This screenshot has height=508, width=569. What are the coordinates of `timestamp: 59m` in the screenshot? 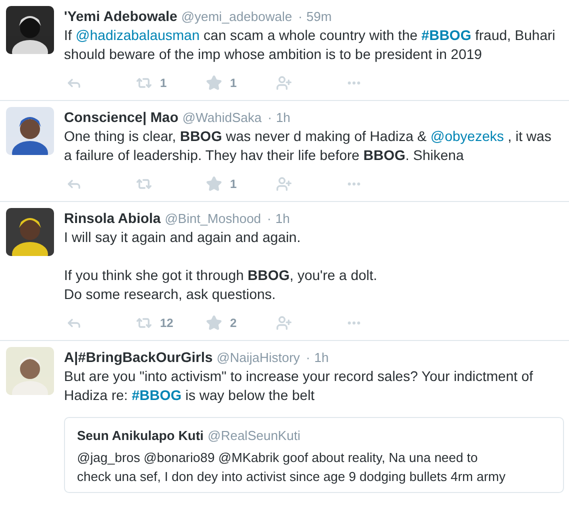 It's located at (319, 16).